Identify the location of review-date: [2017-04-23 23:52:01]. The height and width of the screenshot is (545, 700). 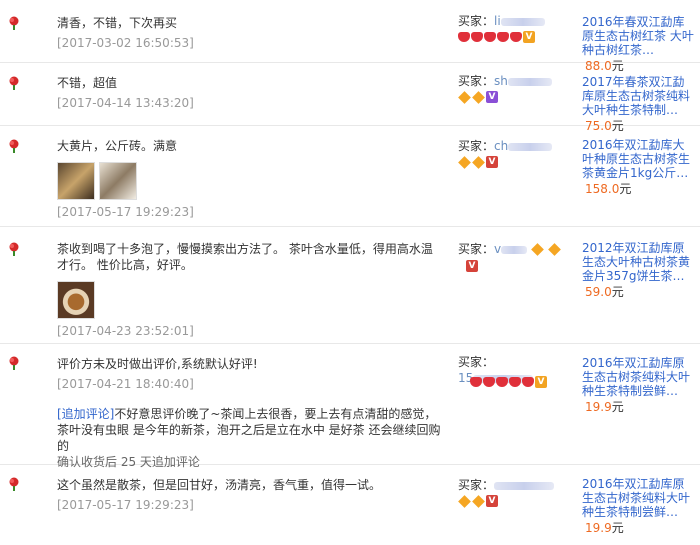
(125, 331).